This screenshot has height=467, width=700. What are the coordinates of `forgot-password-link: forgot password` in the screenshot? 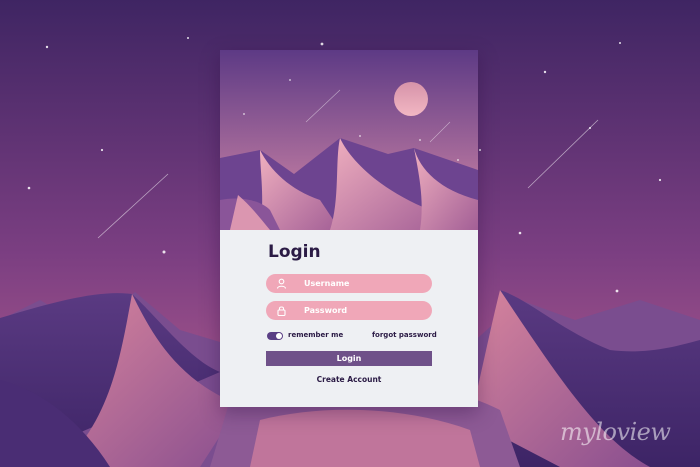 It's located at (404, 335).